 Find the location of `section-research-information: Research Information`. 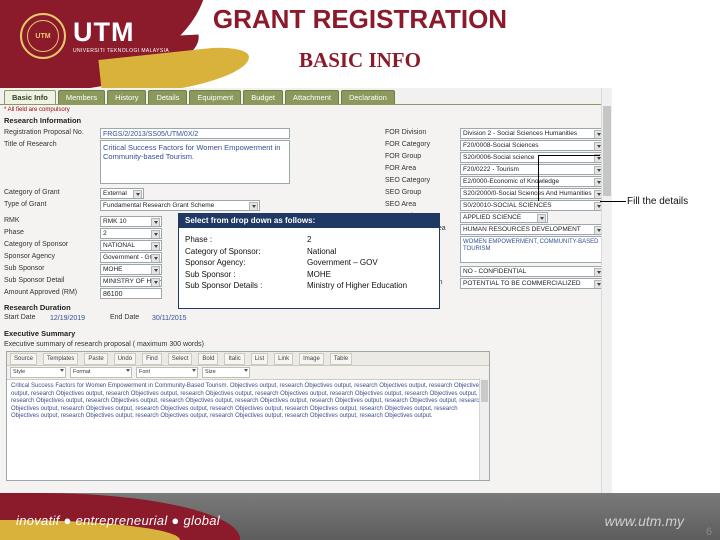

section-research-information: Research Information is located at coordinates (43, 120).